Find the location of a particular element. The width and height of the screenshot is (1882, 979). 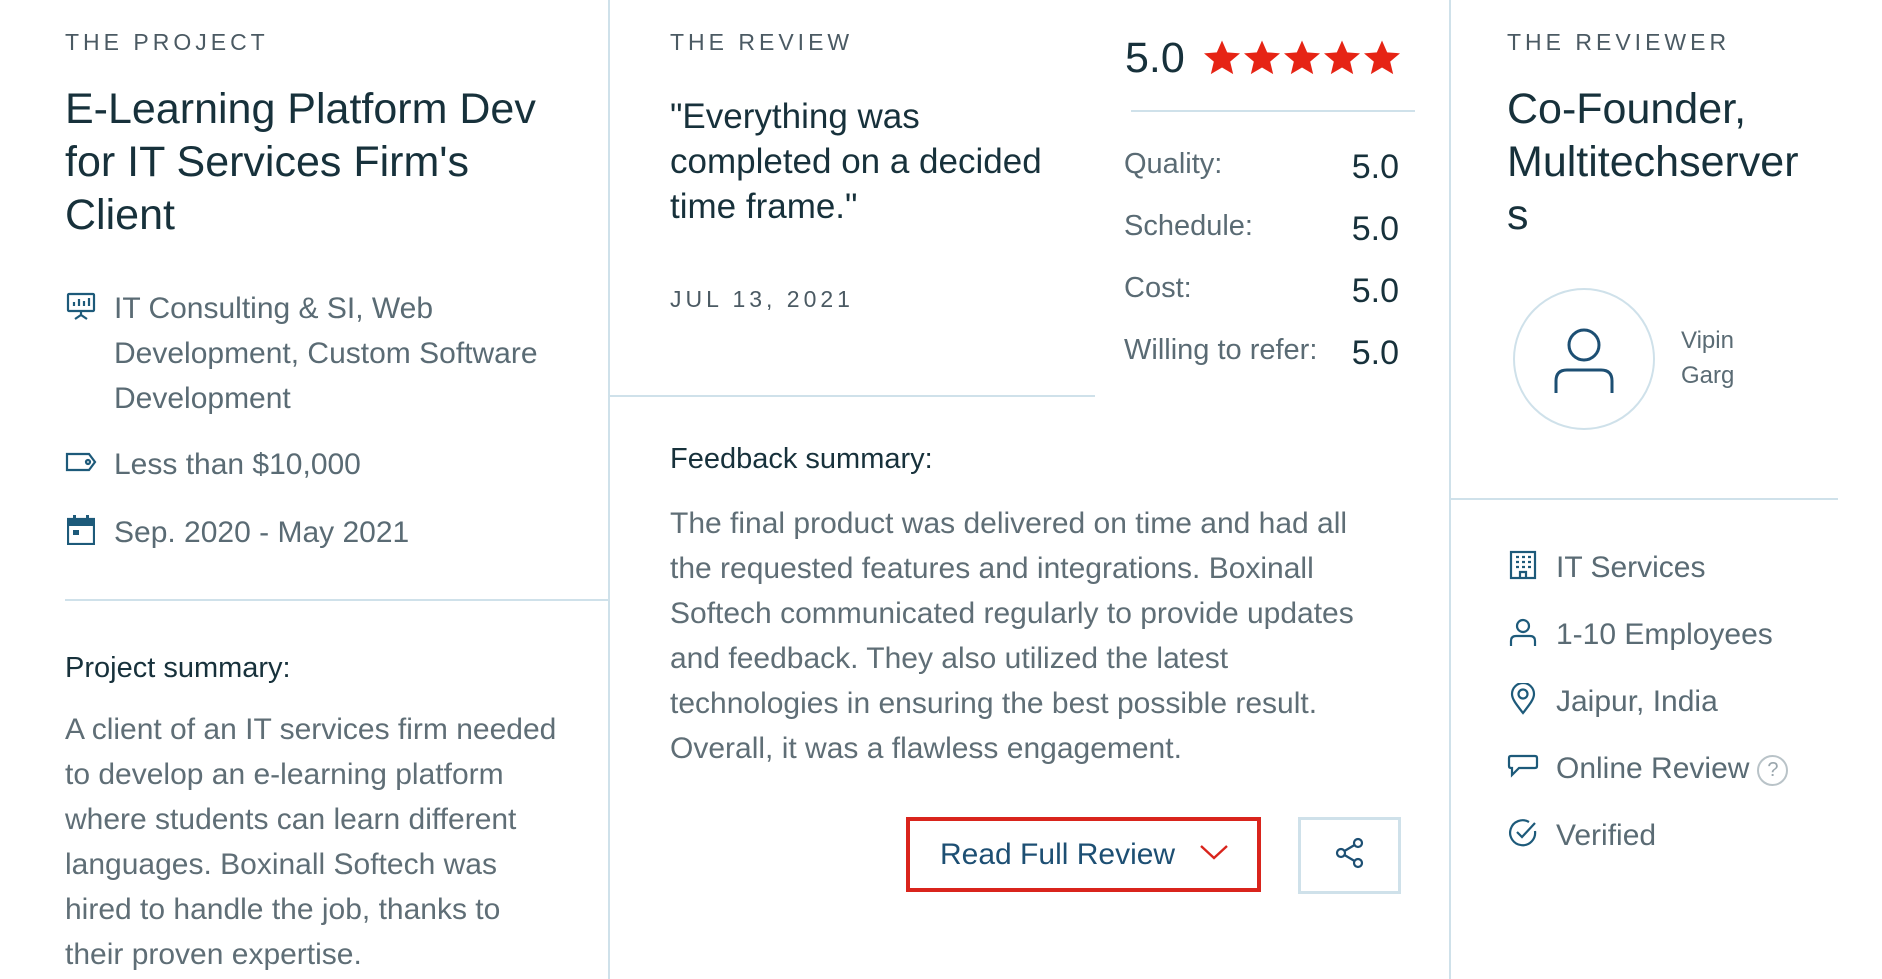

column-divider-left is located at coordinates (609, 489).